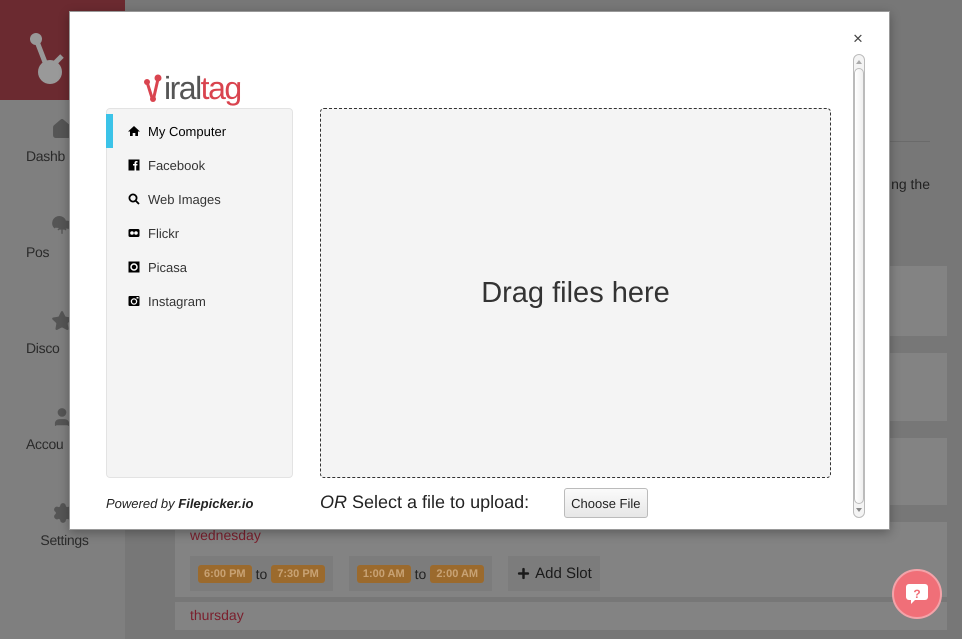 This screenshot has height=639, width=962. What do you see at coordinates (199, 267) in the screenshot?
I see `source-item: Picasa` at bounding box center [199, 267].